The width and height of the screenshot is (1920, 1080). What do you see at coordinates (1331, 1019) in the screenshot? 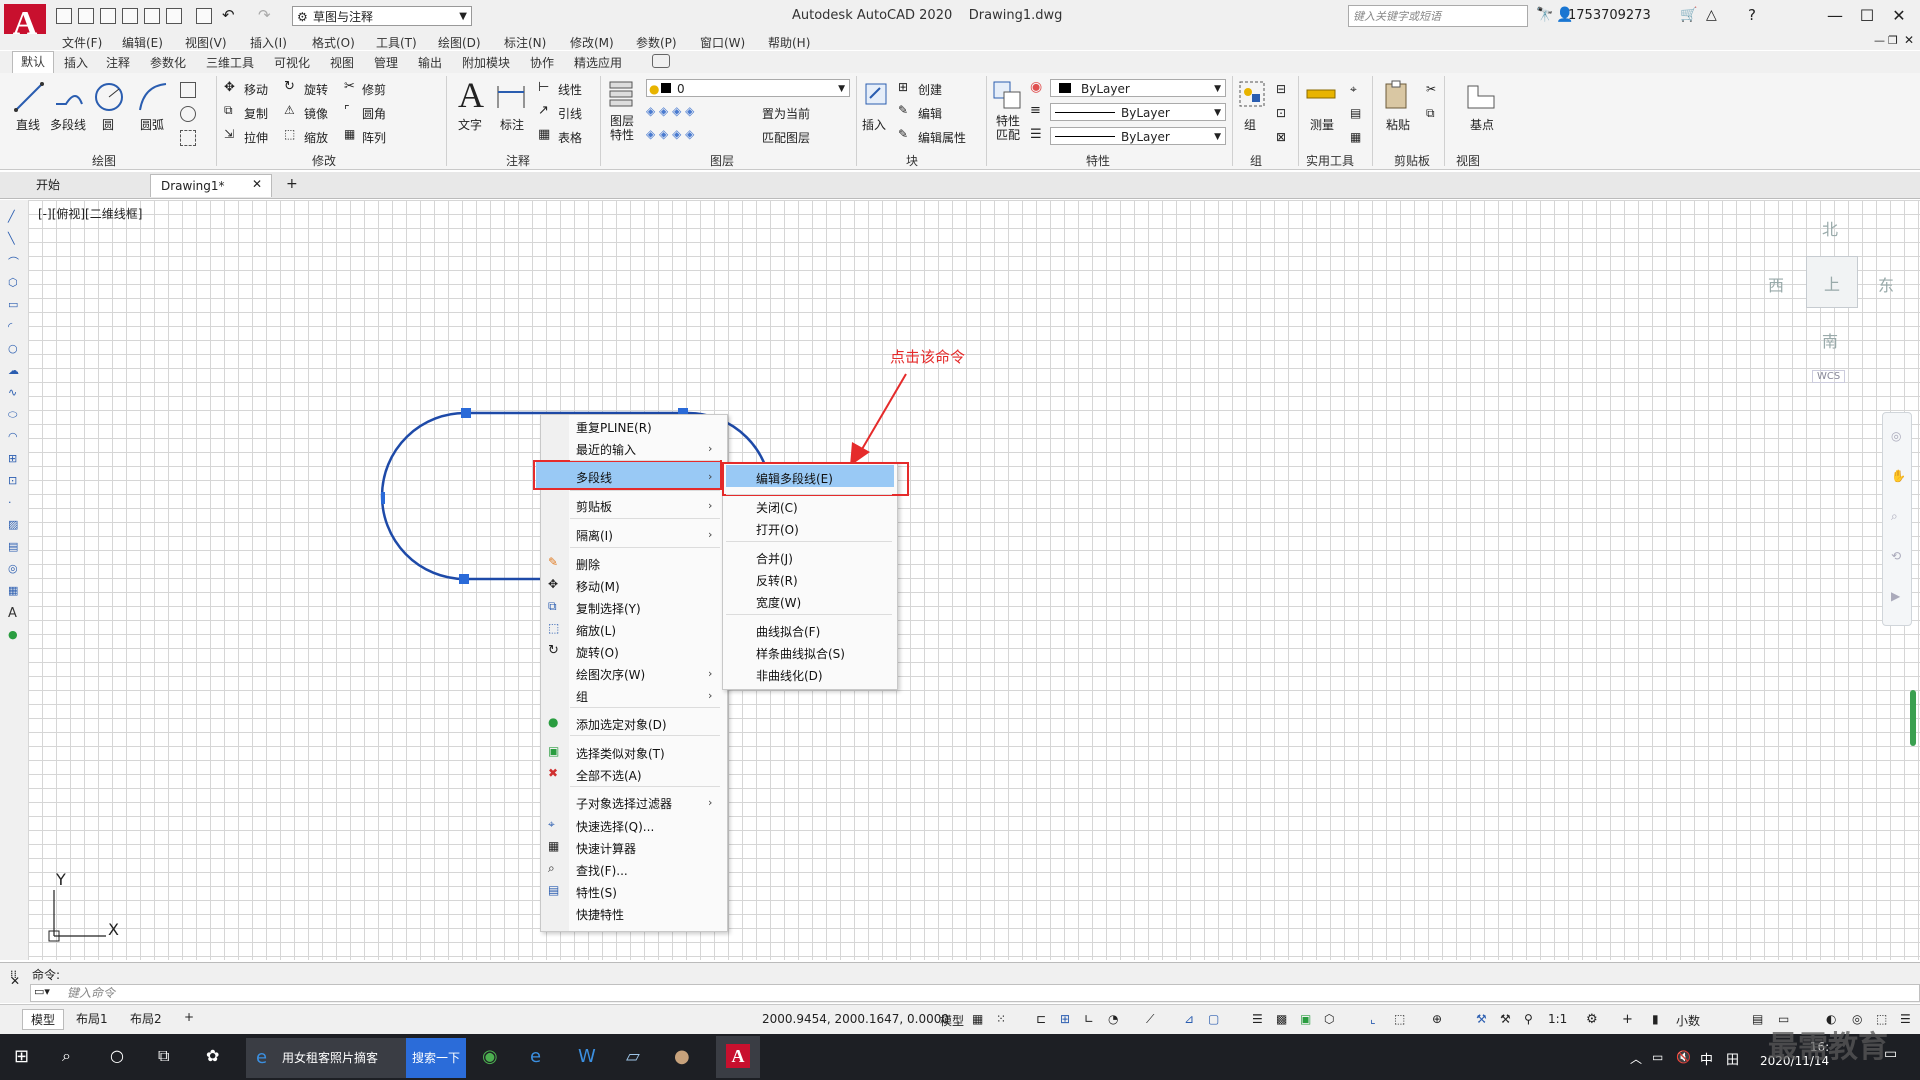
I see `3d-osnap-icon: ⬡` at bounding box center [1331, 1019].